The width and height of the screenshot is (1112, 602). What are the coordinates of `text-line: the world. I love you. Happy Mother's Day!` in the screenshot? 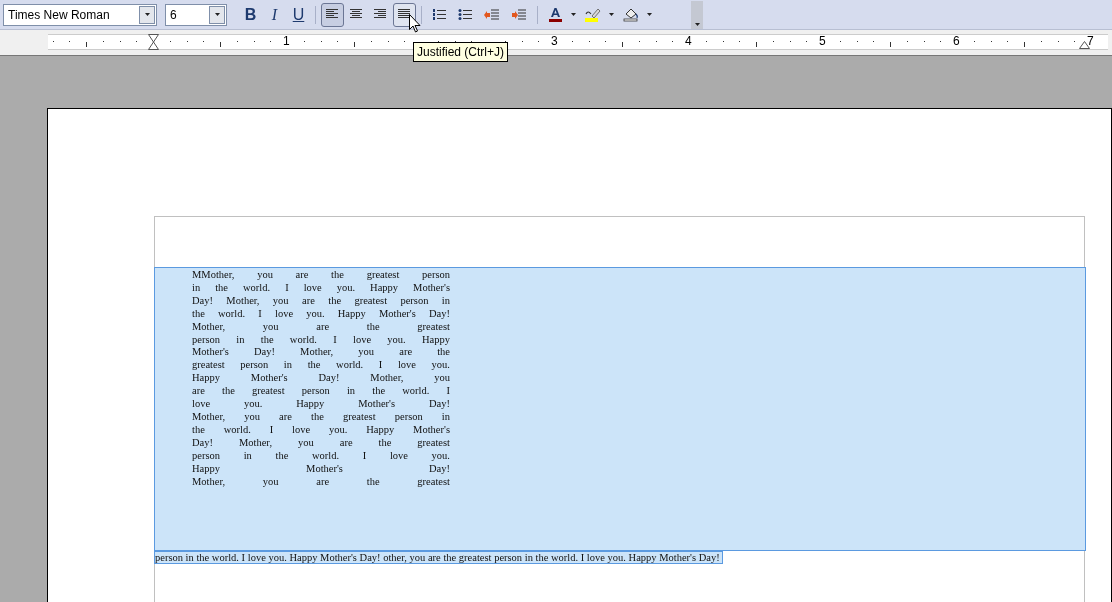 It's located at (321, 314).